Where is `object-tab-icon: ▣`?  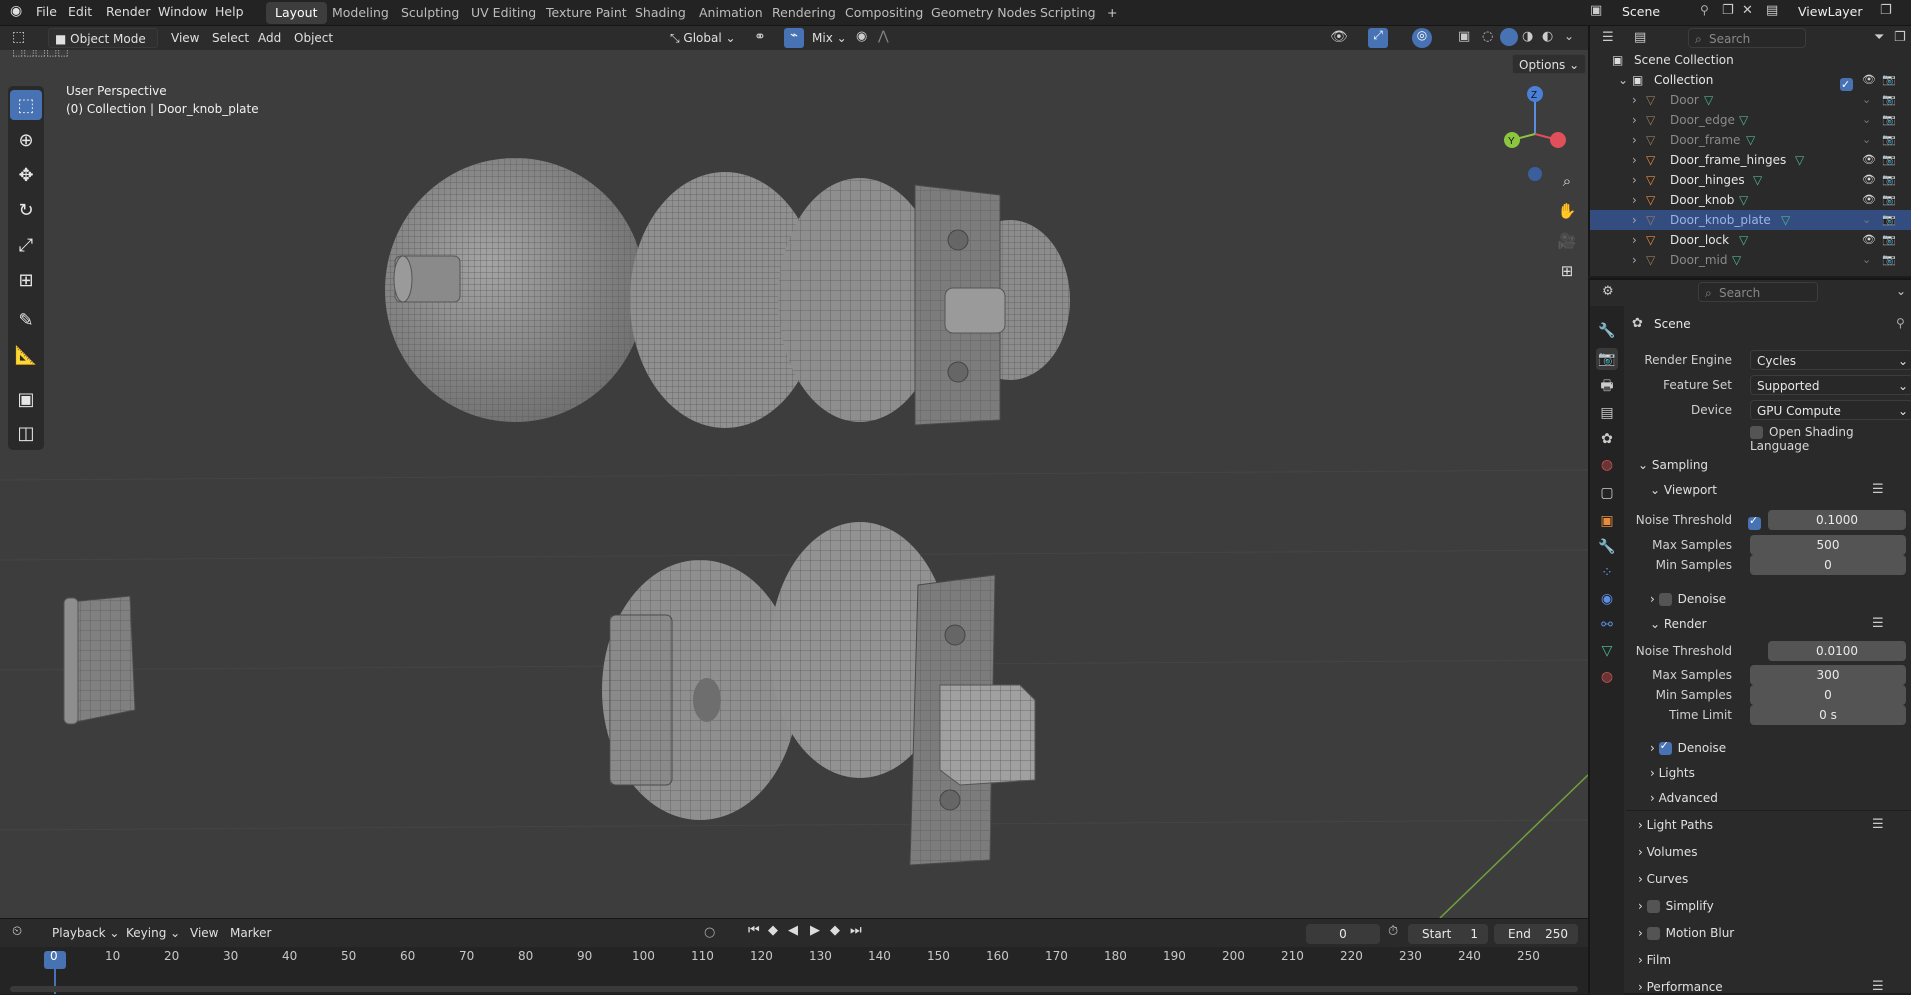
object-tab-icon: ▣ is located at coordinates (1607, 521).